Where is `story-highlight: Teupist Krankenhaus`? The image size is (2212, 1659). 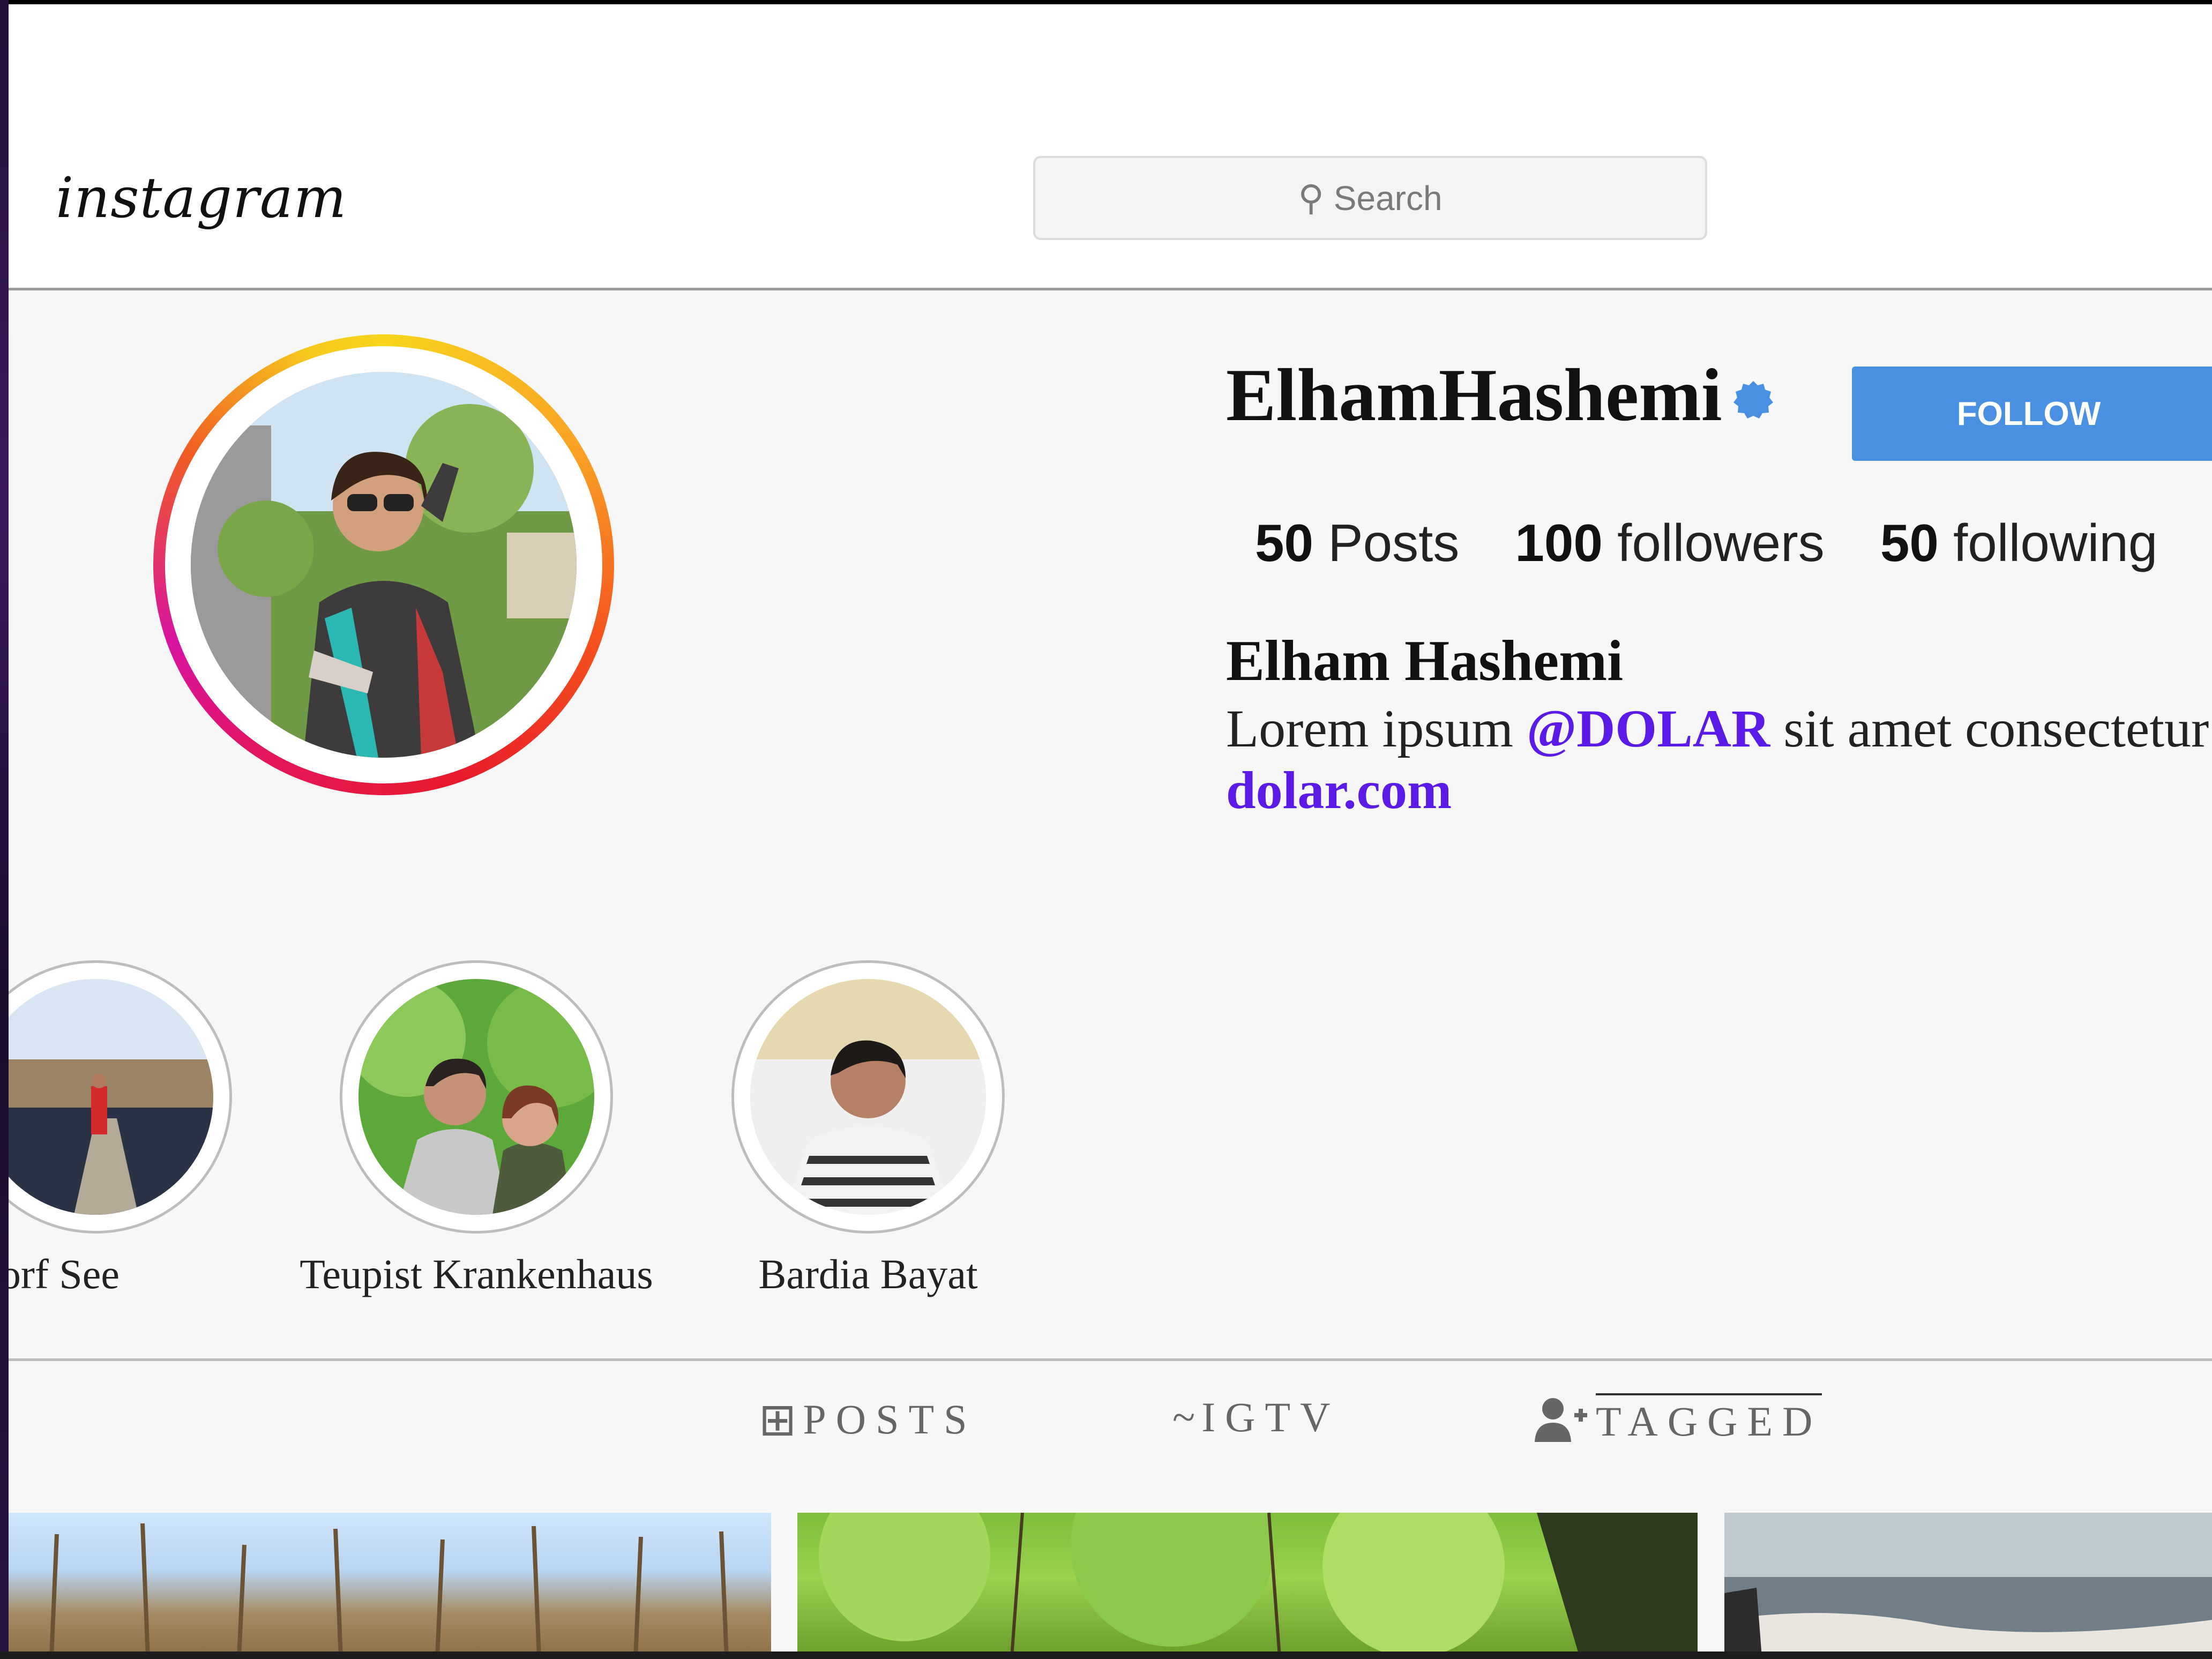
story-highlight: Teupist Krankenhaus is located at coordinates (476, 1128).